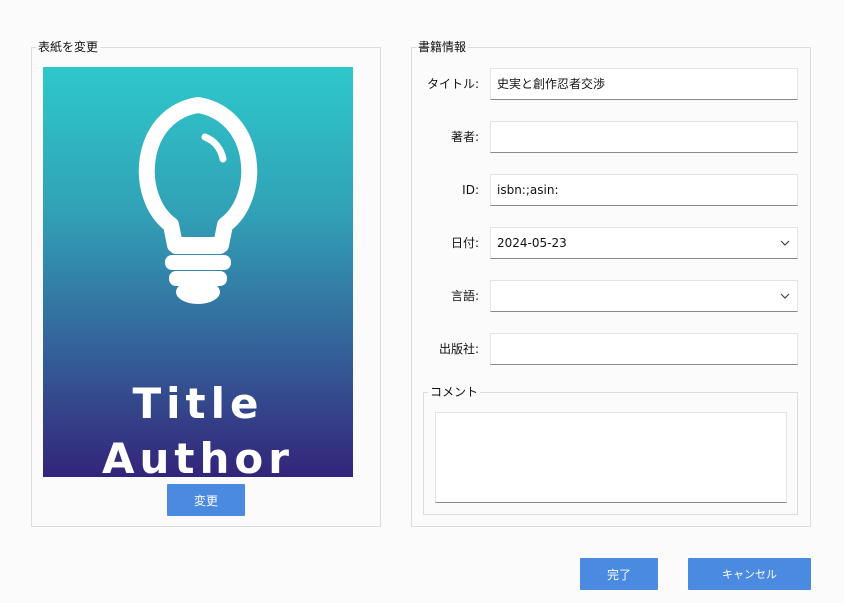 The height and width of the screenshot is (603, 844). I want to click on comment-legend: コメント, so click(454, 392).